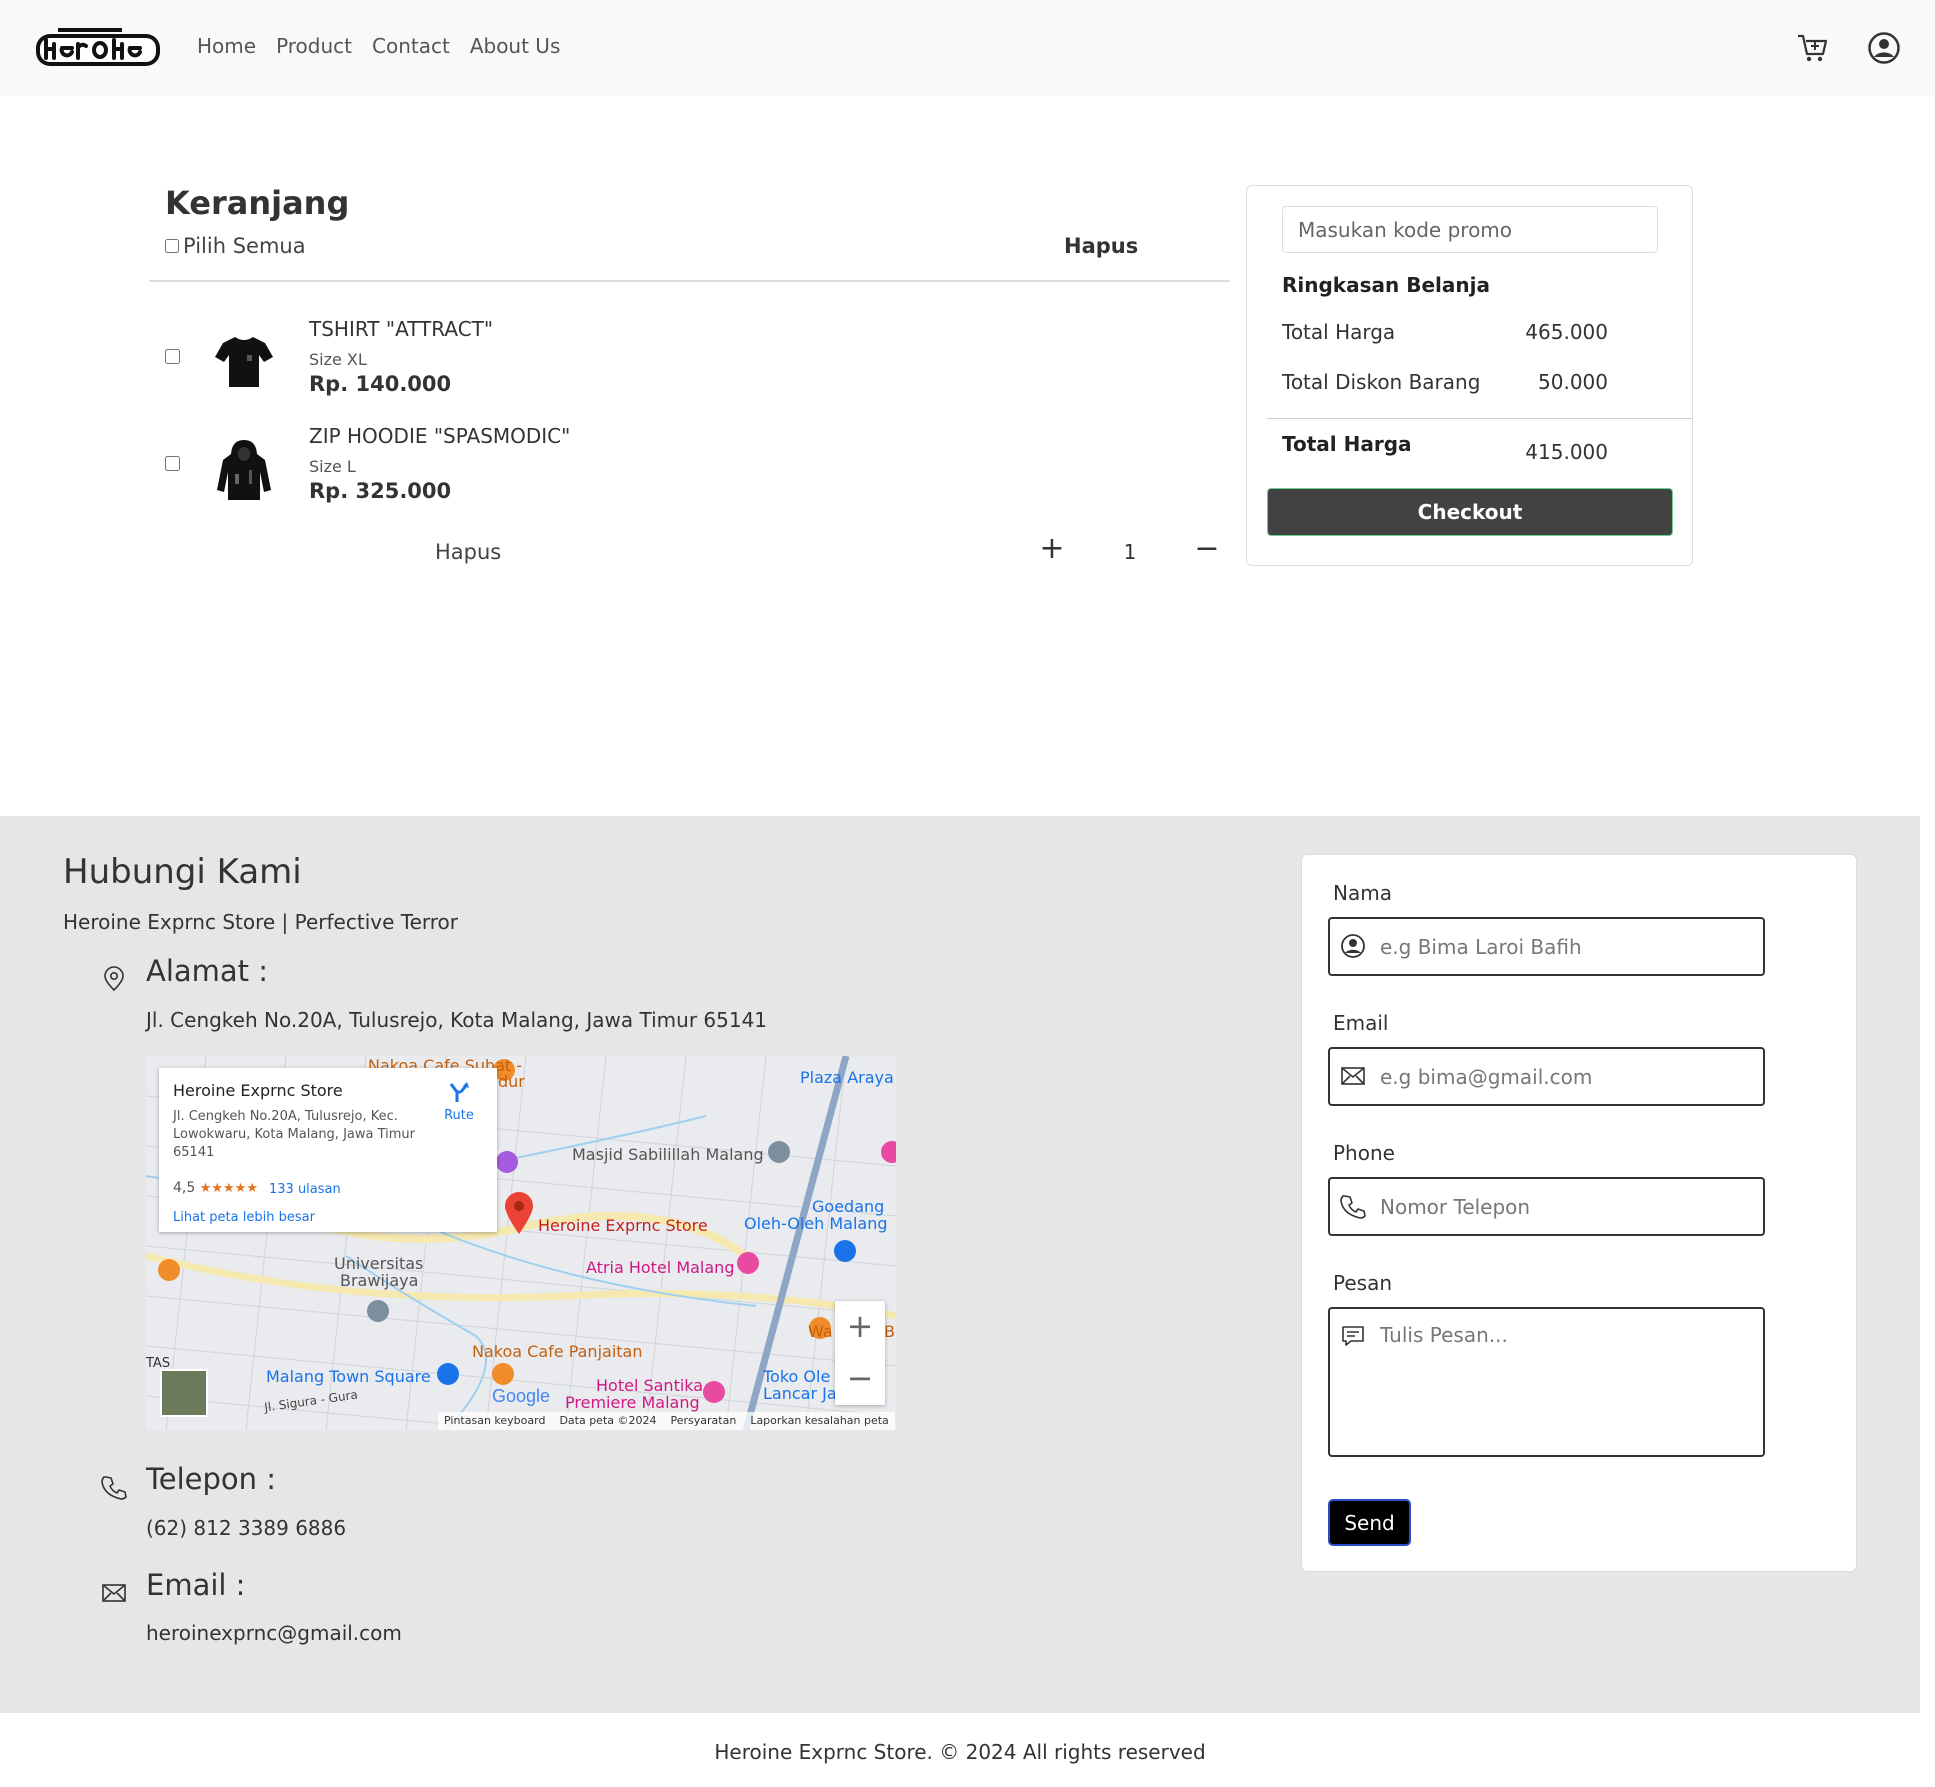 Image resolution: width=1935 pixels, height=1787 pixels. I want to click on cart-item-size: Size XL, so click(338, 359).